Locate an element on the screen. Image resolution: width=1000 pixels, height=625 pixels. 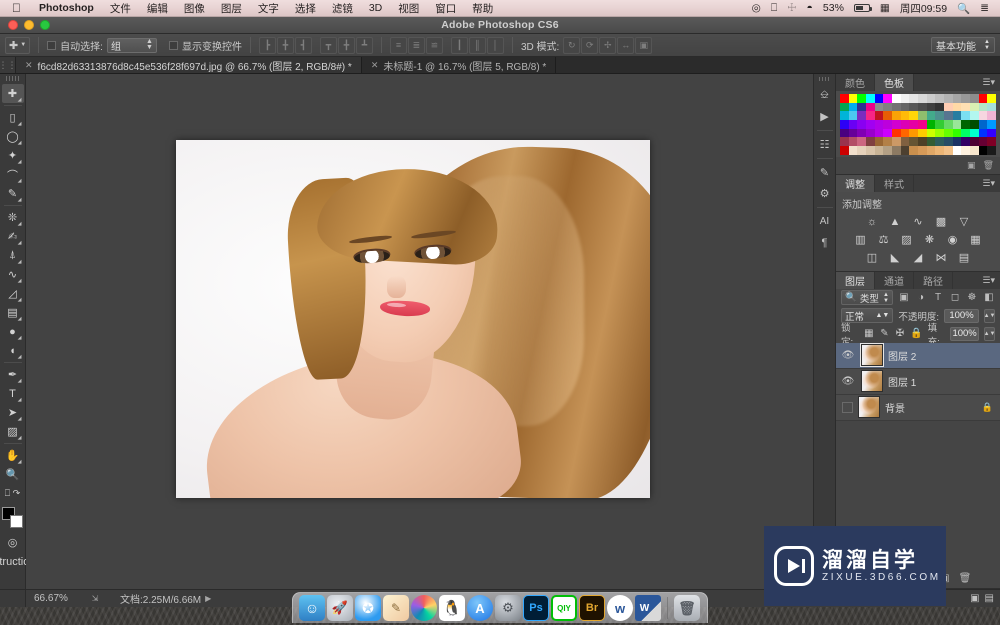
layer-row: 👁 图层 2 is located at coordinates (918, 355).